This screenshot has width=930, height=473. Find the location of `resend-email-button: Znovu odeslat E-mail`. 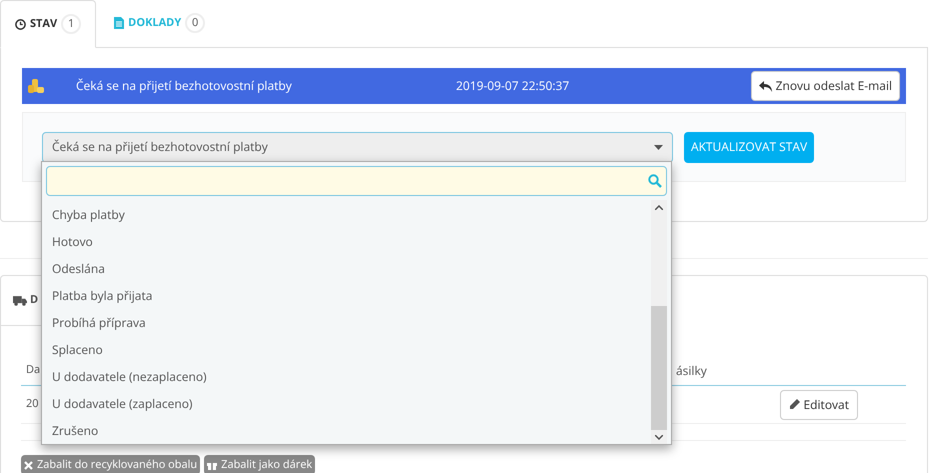

resend-email-button: Znovu odeslat E-mail is located at coordinates (825, 86).